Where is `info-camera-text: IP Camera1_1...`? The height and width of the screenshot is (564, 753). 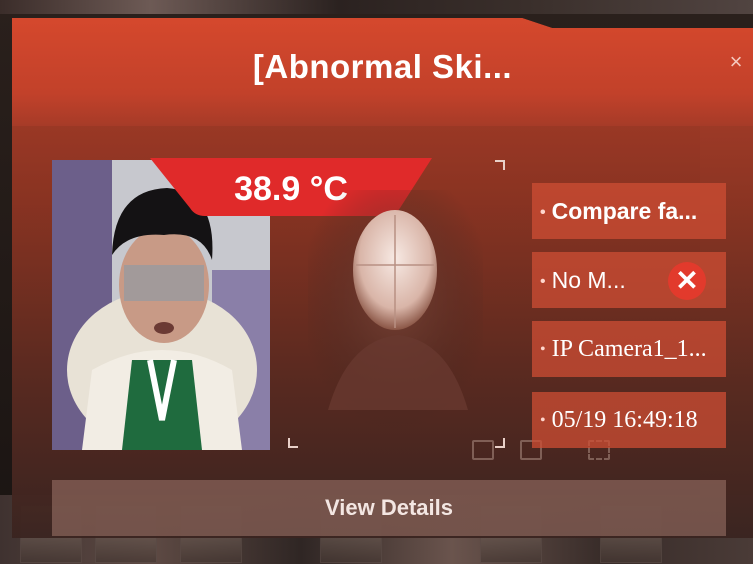
info-camera-text: IP Camera1_1... is located at coordinates (629, 349).